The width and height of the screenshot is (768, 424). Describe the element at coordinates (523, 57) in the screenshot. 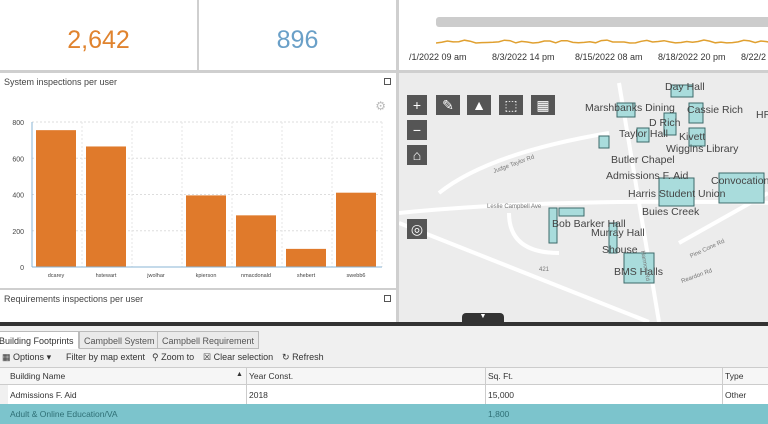

I see `timeline-tick-label: 8/3/2022 14 pm` at that location.